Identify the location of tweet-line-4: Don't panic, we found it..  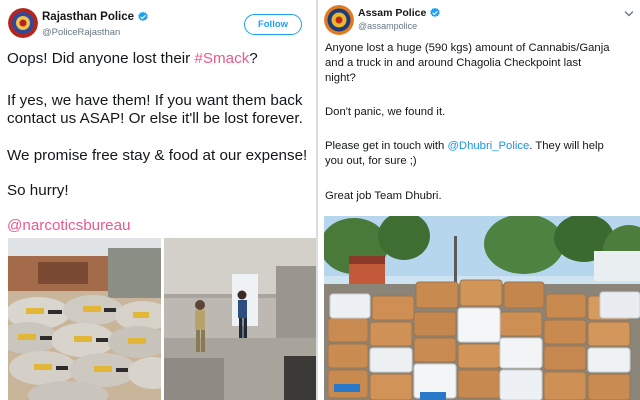
(385, 112).